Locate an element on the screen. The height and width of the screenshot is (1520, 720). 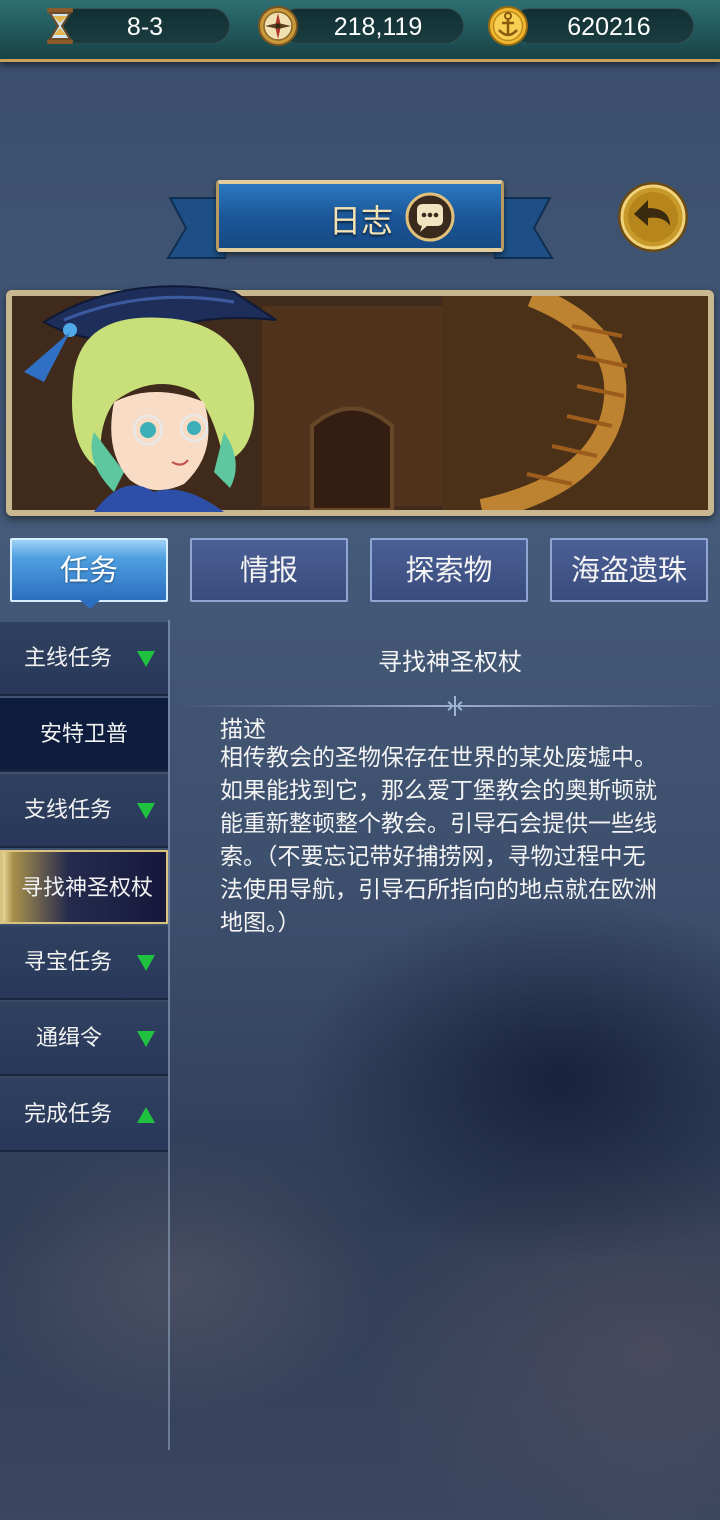
quest-title: 寻找神圣权杖 is located at coordinates (450, 662).